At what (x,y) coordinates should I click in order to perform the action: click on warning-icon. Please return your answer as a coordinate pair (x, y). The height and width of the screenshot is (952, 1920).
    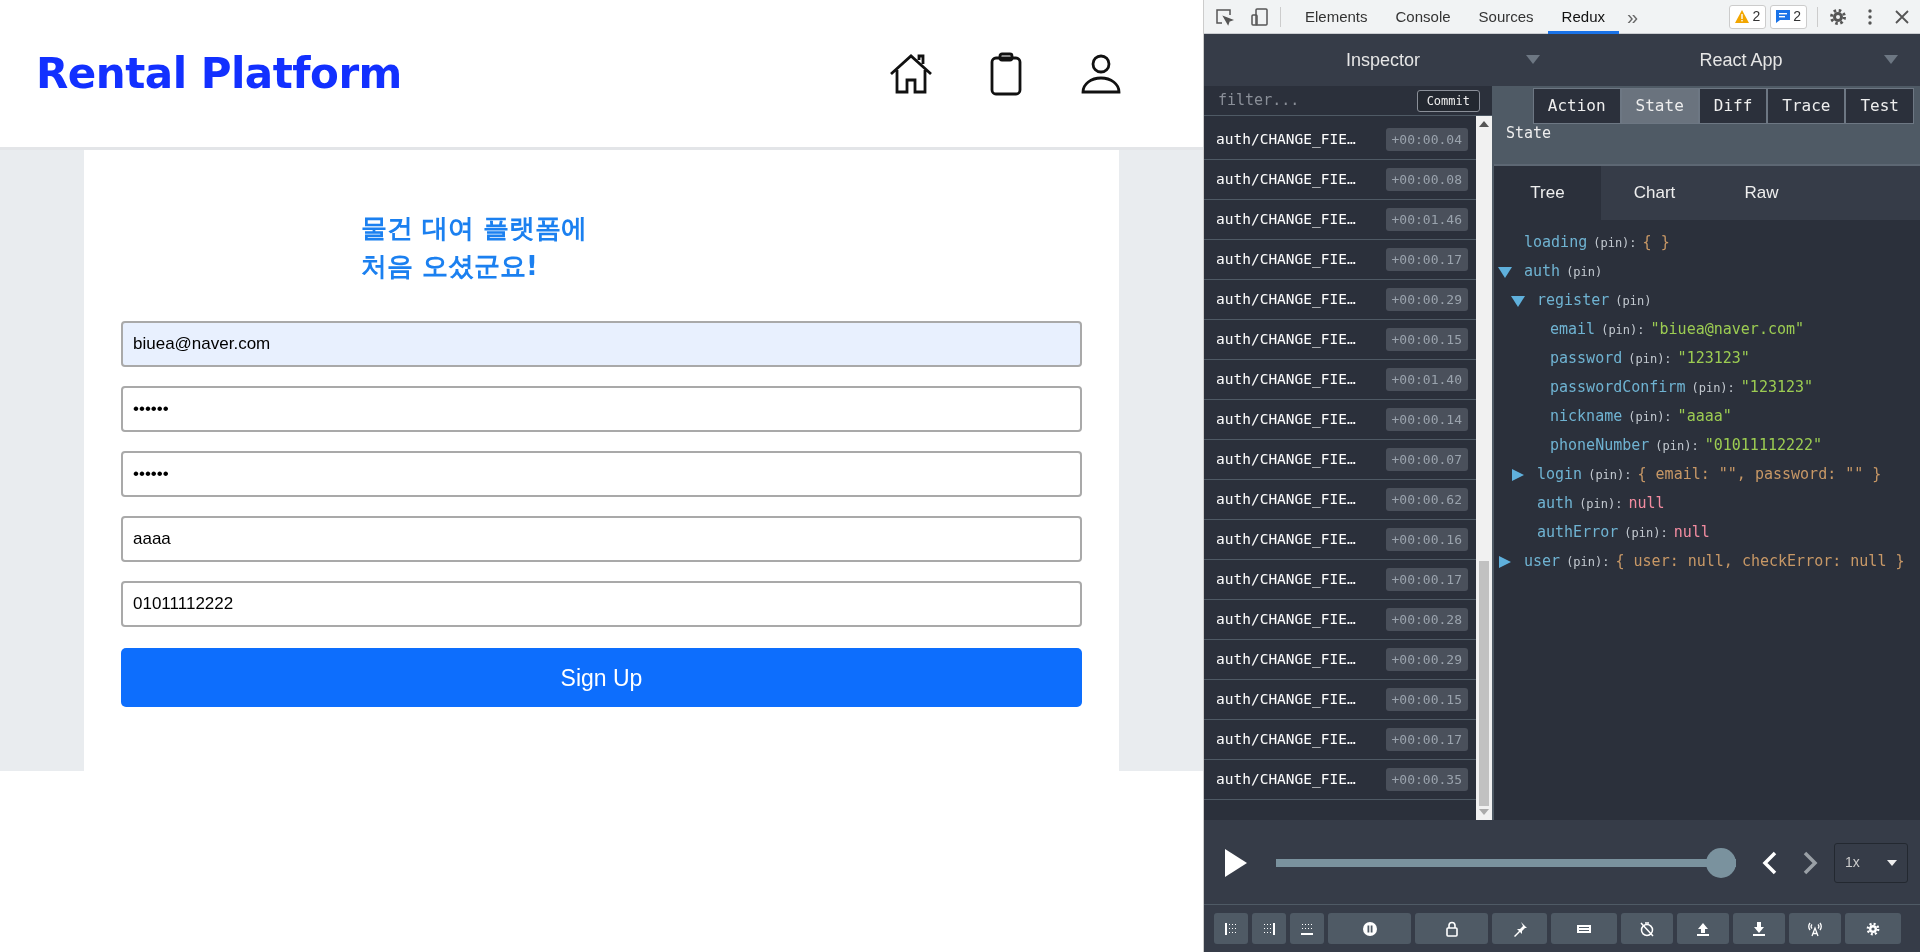
    Looking at the image, I should click on (1742, 16).